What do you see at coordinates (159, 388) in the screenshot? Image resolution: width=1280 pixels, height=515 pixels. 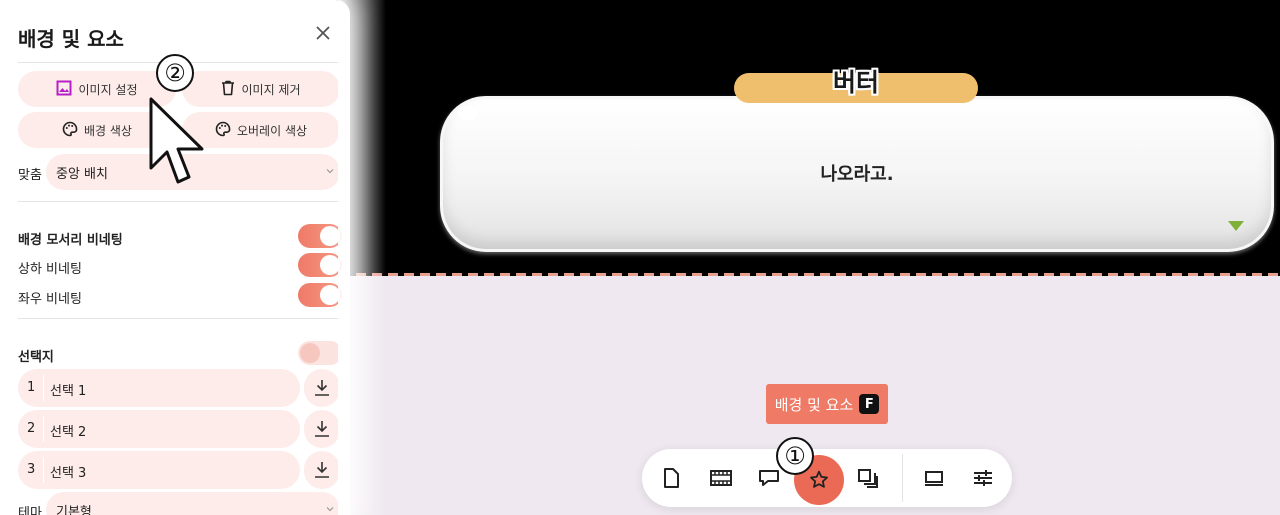 I see `choice-row: 1 선택 1` at bounding box center [159, 388].